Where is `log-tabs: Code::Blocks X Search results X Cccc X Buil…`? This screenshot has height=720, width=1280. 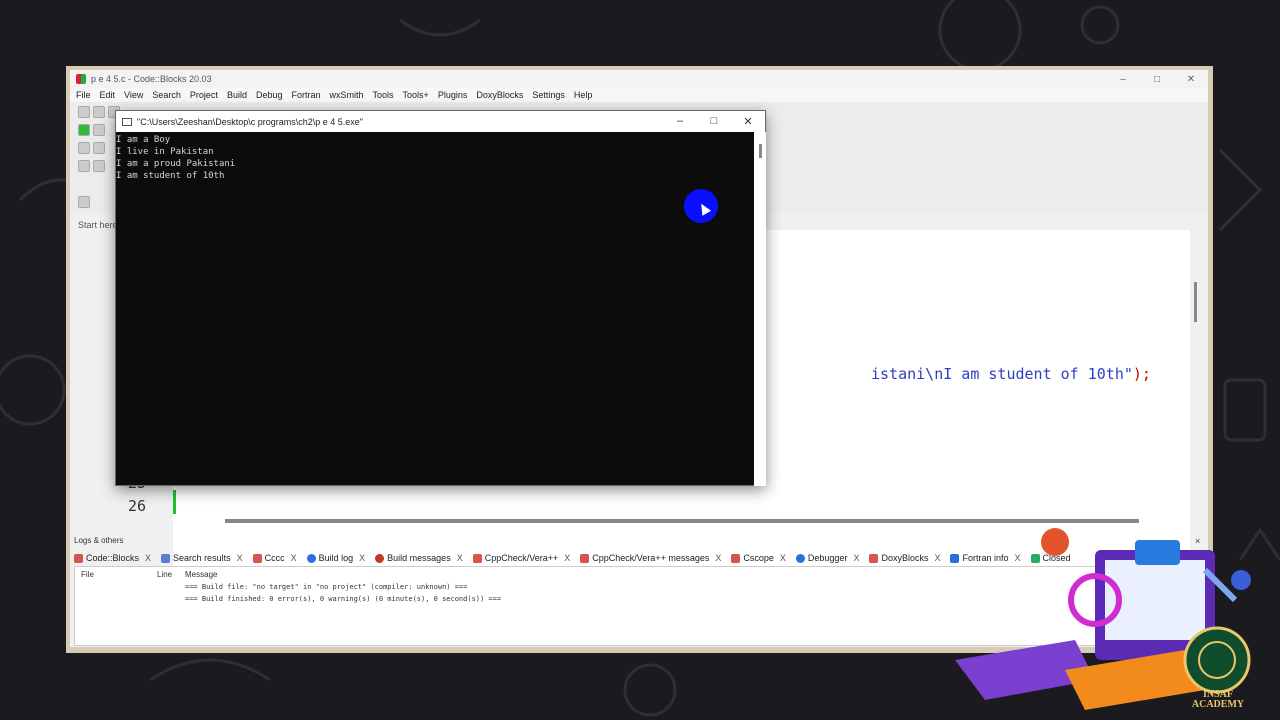 log-tabs: Code::Blocks X Search results X Cccc X Buil… is located at coordinates (577, 558).